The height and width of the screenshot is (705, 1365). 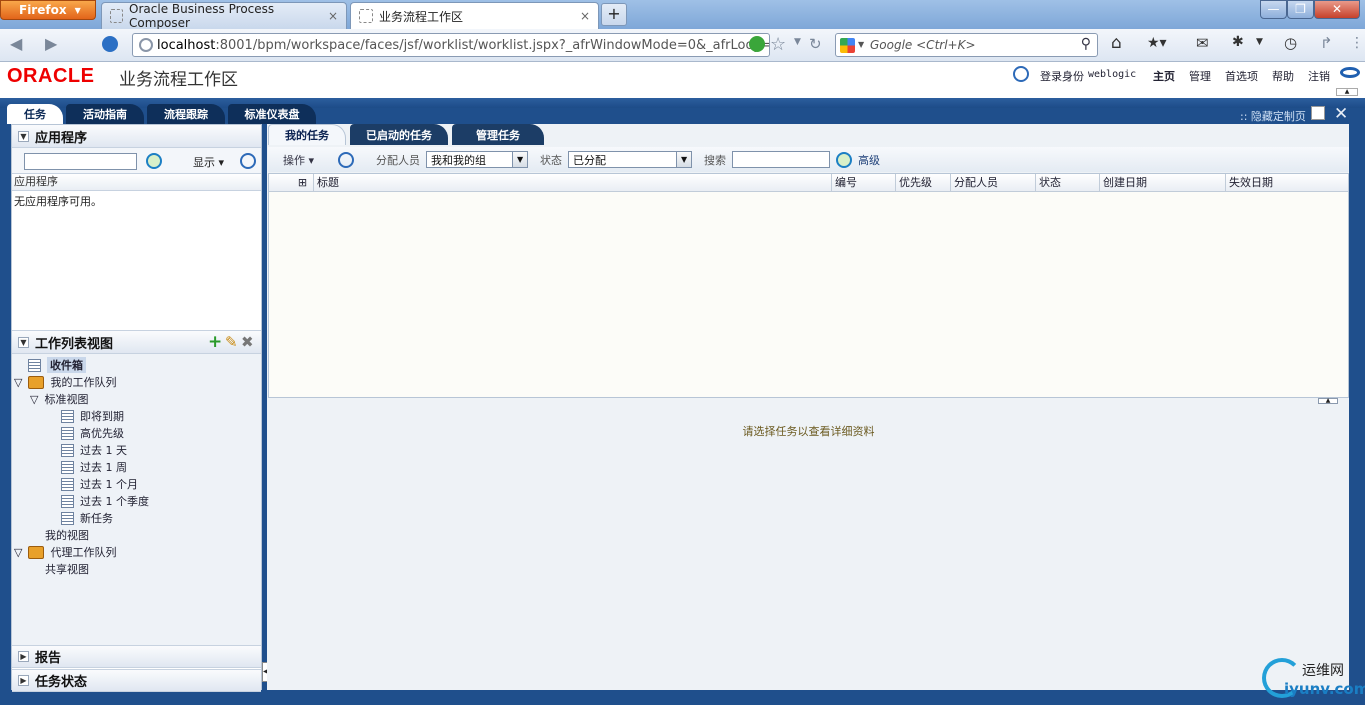 I want to click on edit-view-icon: ✎, so click(x=231, y=342).